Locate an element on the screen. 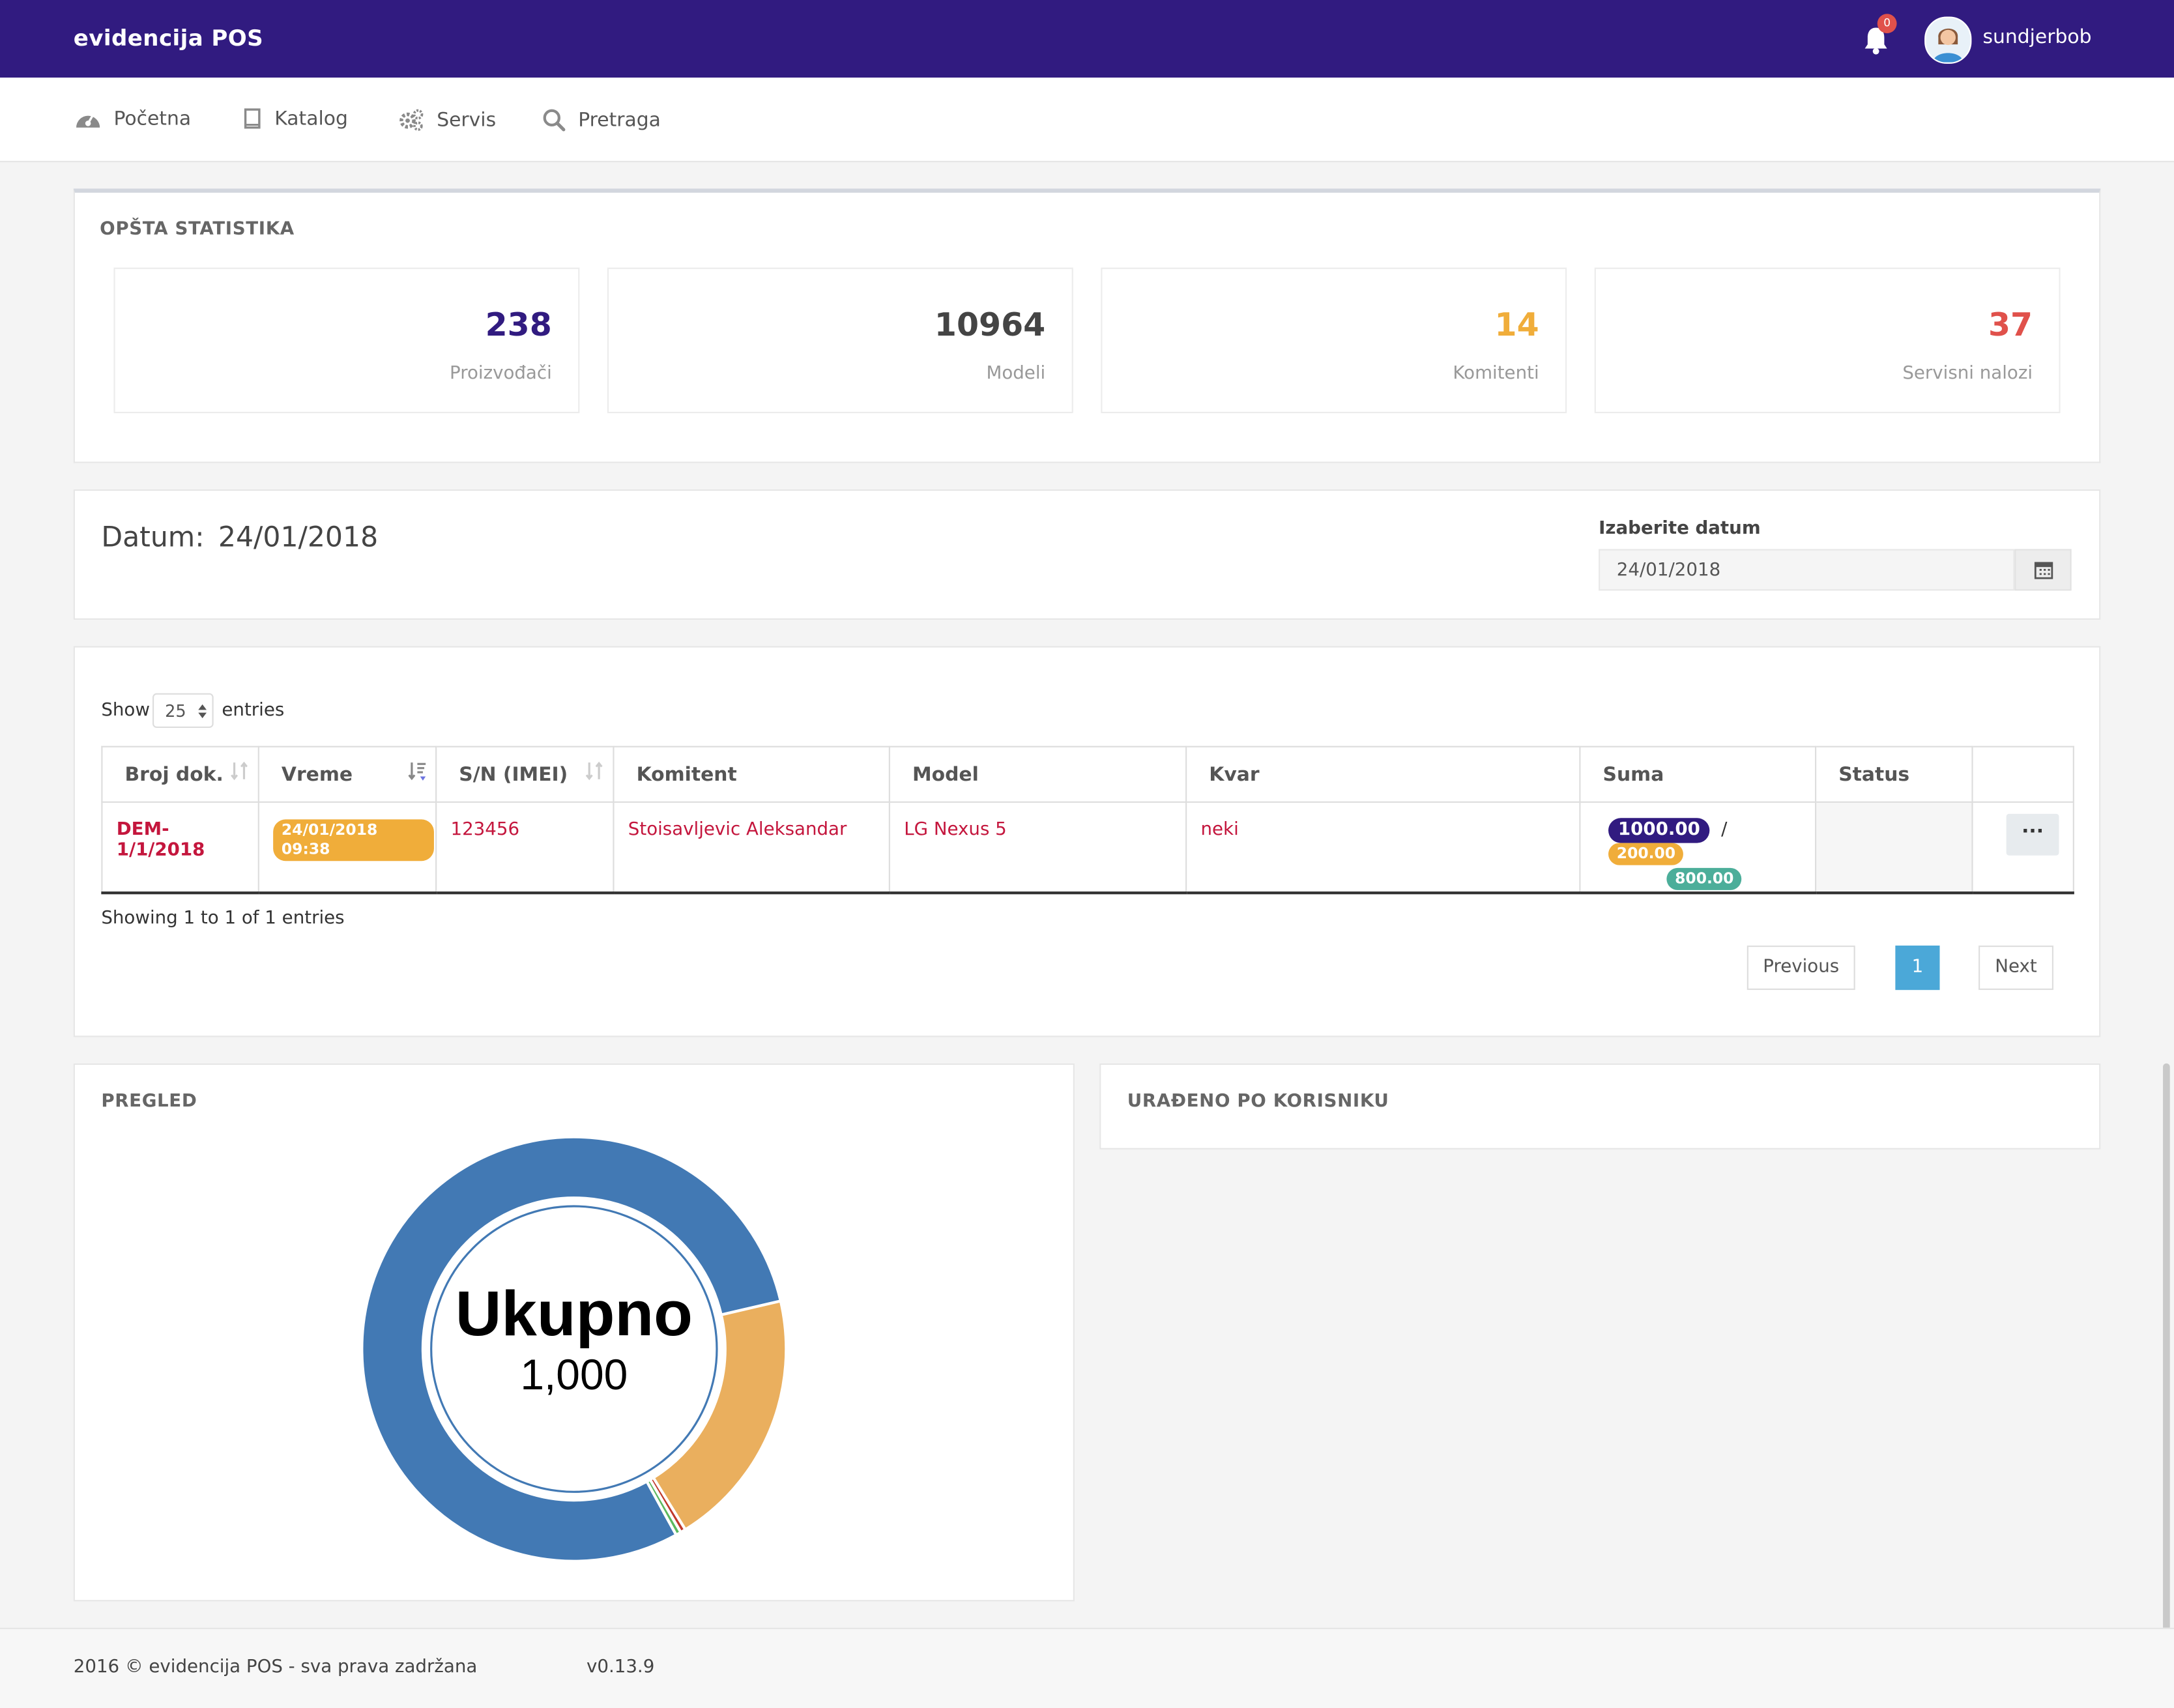 This screenshot has height=1708, width=2174. column-header-broj-dok: Broj dok. is located at coordinates (180, 774).